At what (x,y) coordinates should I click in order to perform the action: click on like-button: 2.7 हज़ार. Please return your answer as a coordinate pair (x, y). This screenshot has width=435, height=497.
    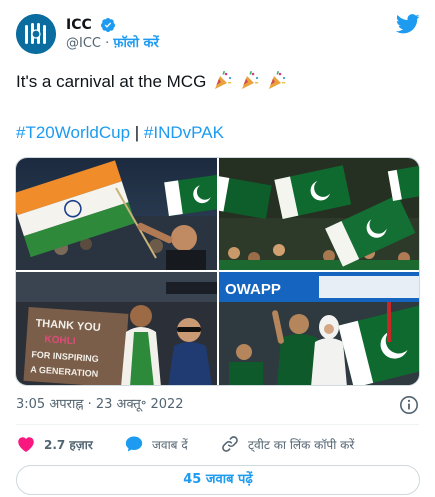
    Looking at the image, I should click on (54, 444).